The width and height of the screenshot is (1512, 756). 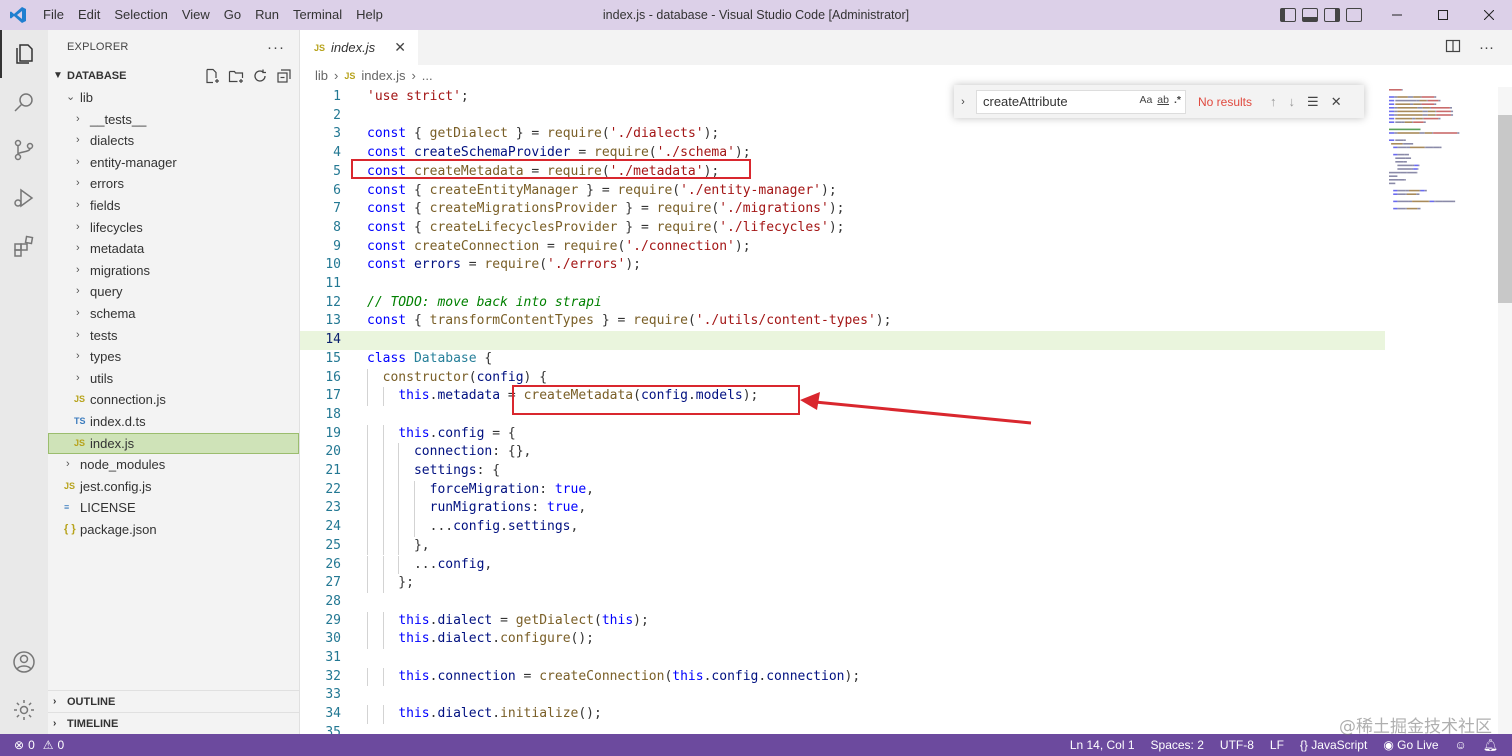 What do you see at coordinates (260, 76) in the screenshot?
I see `refresh-icon` at bounding box center [260, 76].